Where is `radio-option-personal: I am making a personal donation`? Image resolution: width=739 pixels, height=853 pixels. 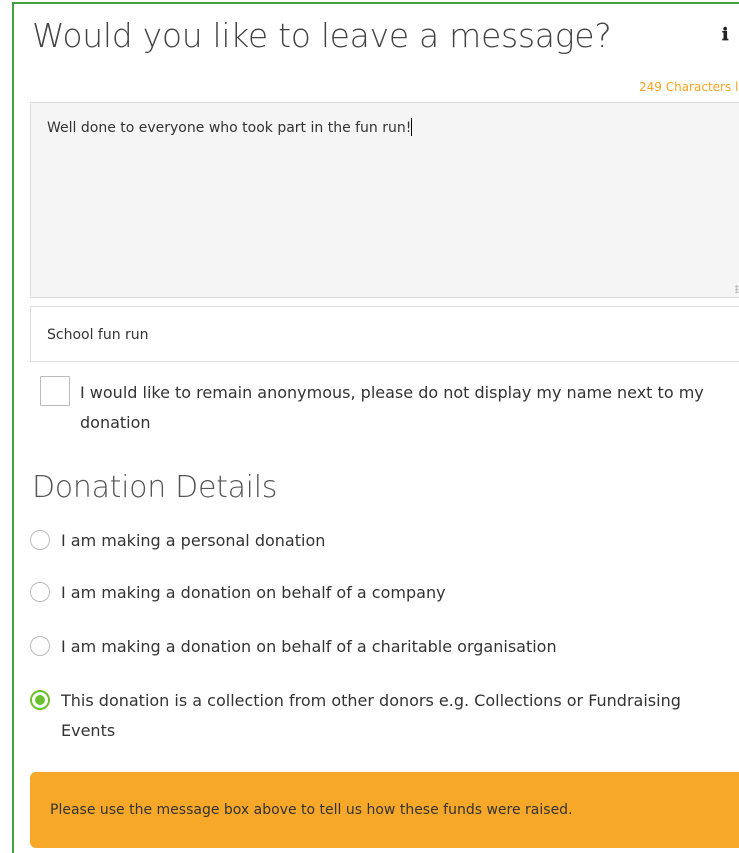 radio-option-personal: I am making a personal donation is located at coordinates (384, 541).